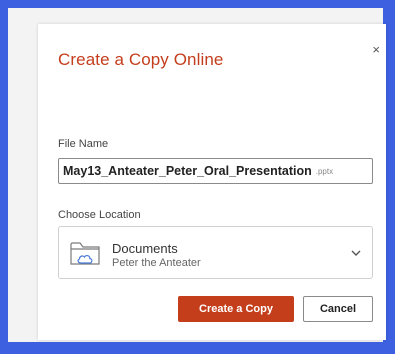 The height and width of the screenshot is (354, 395). Describe the element at coordinates (324, 171) in the screenshot. I see `file-extension: .pptx` at that location.